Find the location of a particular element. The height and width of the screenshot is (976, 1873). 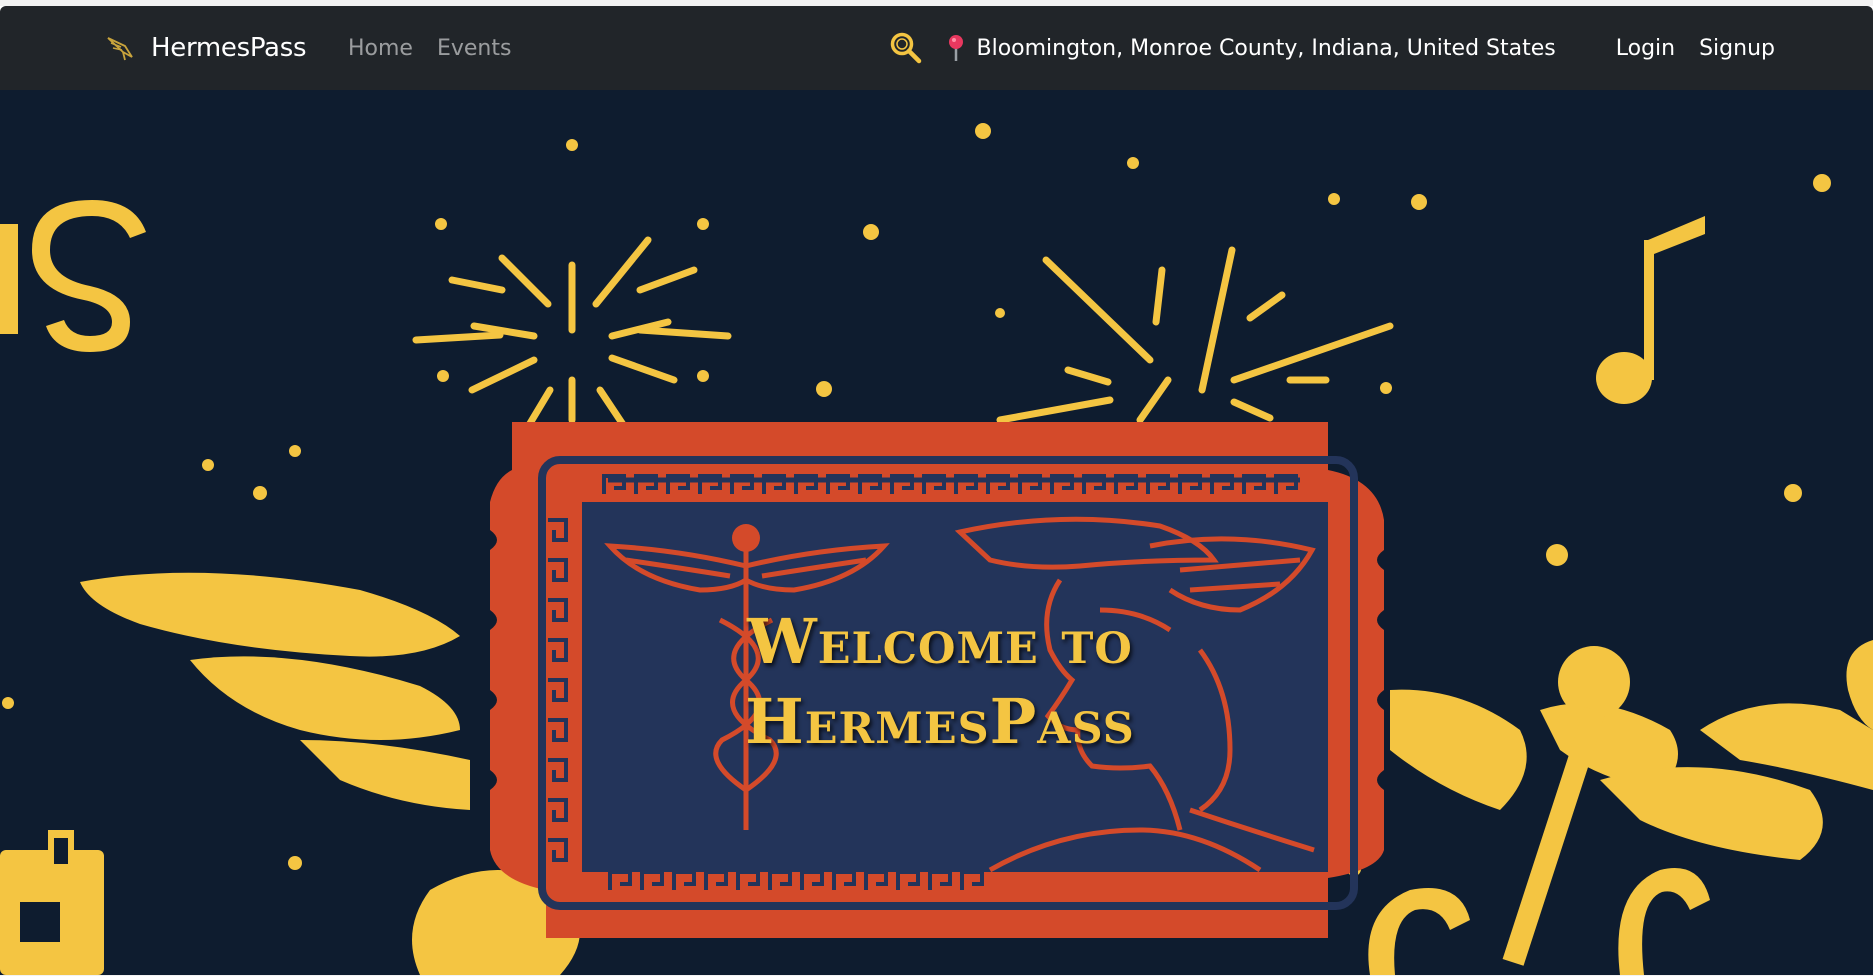

nav-link-home: Home is located at coordinates (380, 48).